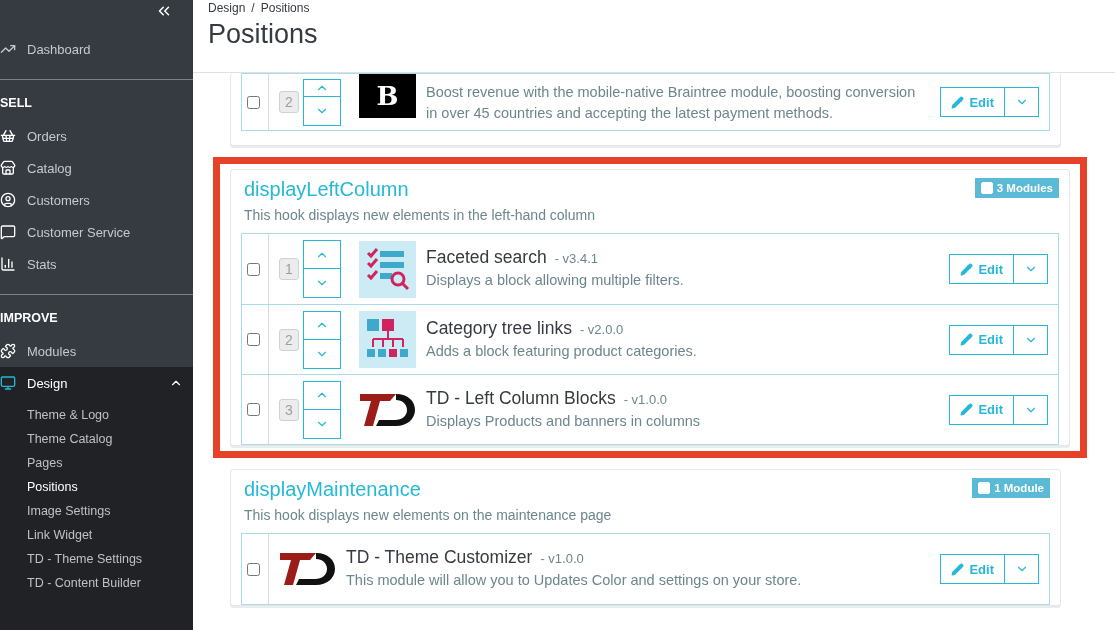 The image size is (1115, 630). I want to click on page-title: Positions, so click(263, 34).